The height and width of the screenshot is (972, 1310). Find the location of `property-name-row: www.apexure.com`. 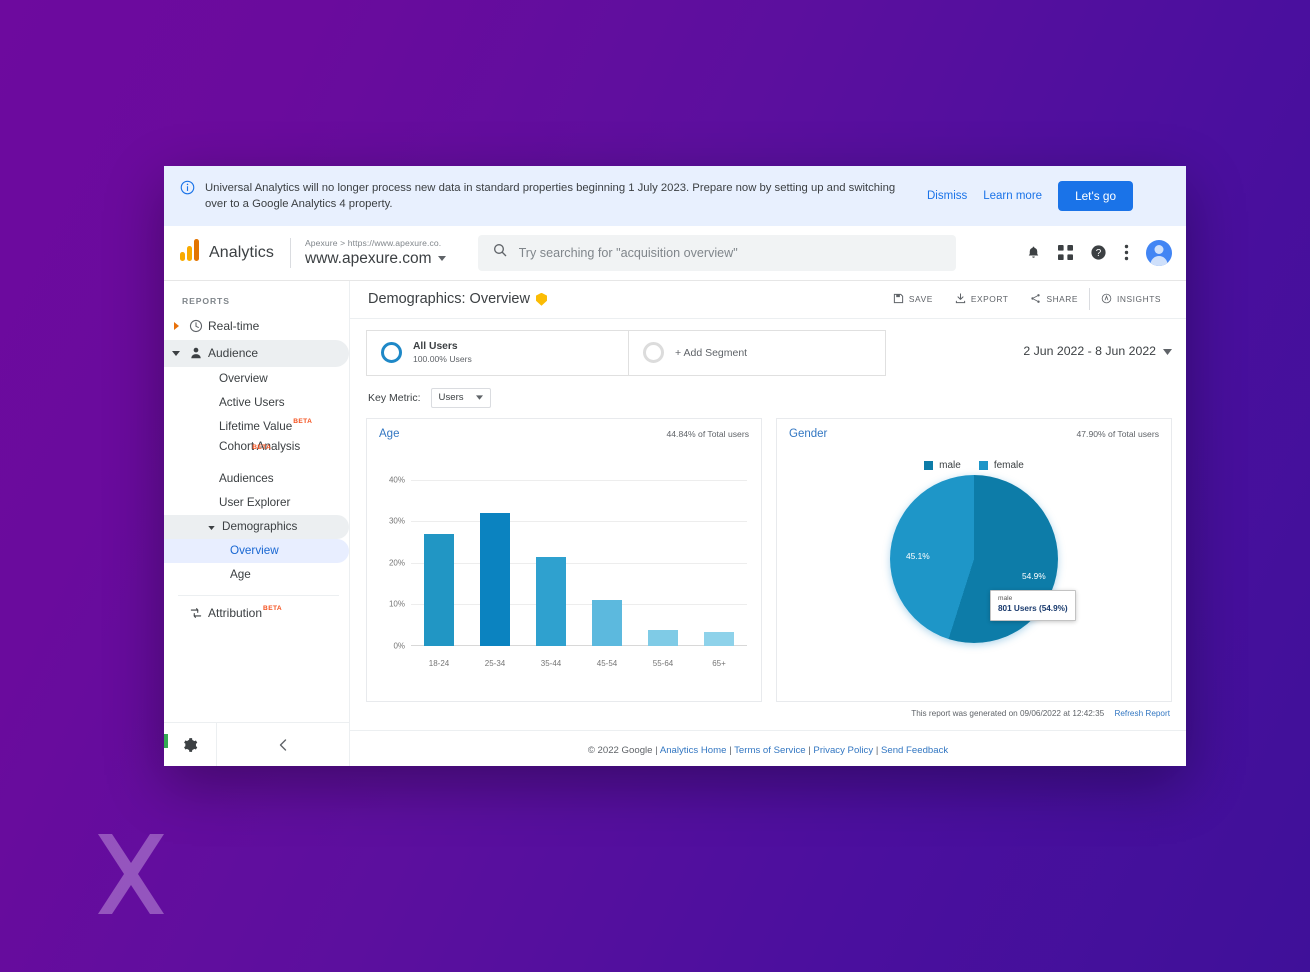

property-name-row: www.apexure.com is located at coordinates (375, 258).